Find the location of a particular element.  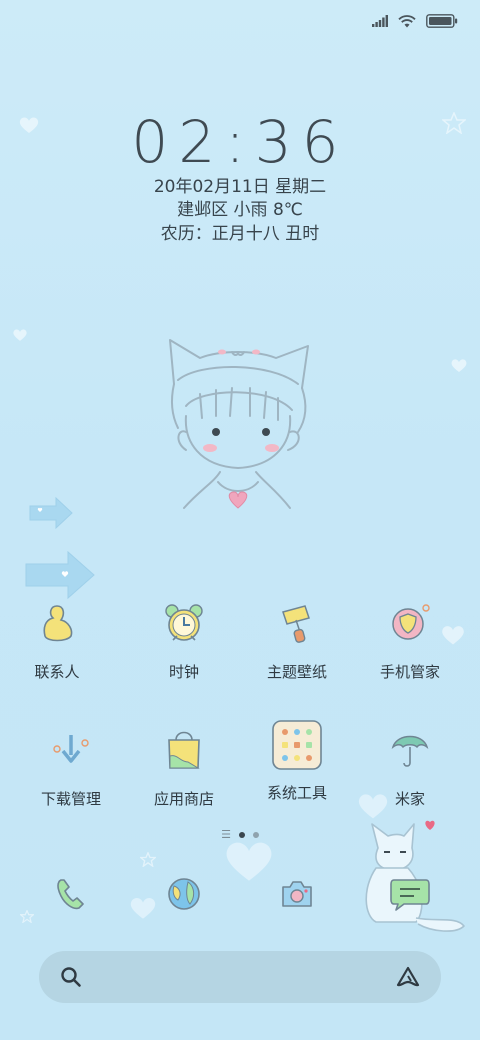

app-label: 主题壁纸 is located at coordinates (296, 672).